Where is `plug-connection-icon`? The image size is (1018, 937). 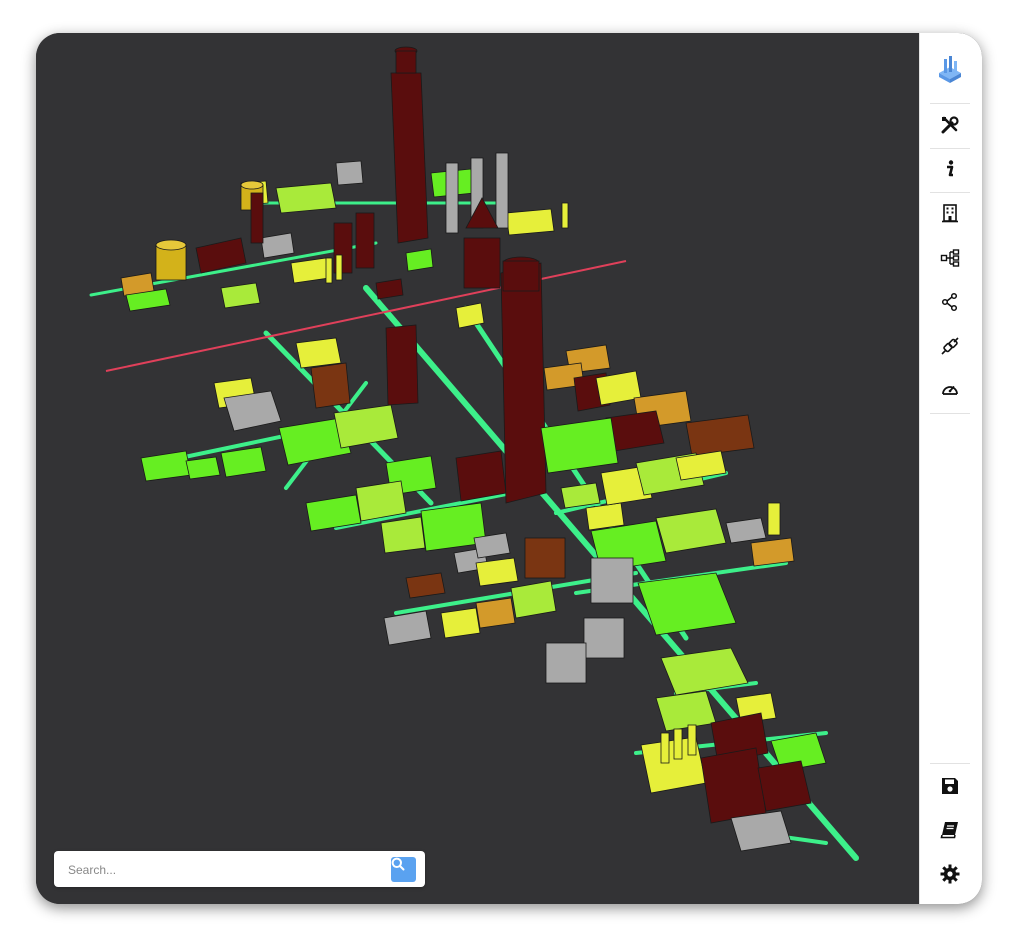 plug-connection-icon is located at coordinates (950, 346).